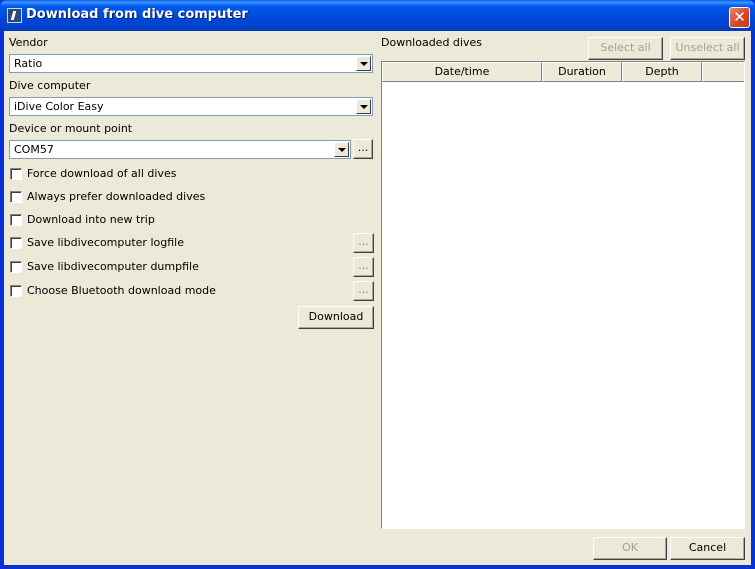 This screenshot has height=569, width=755. I want to click on dive-computer-select: iDive Color Easy, so click(191, 106).